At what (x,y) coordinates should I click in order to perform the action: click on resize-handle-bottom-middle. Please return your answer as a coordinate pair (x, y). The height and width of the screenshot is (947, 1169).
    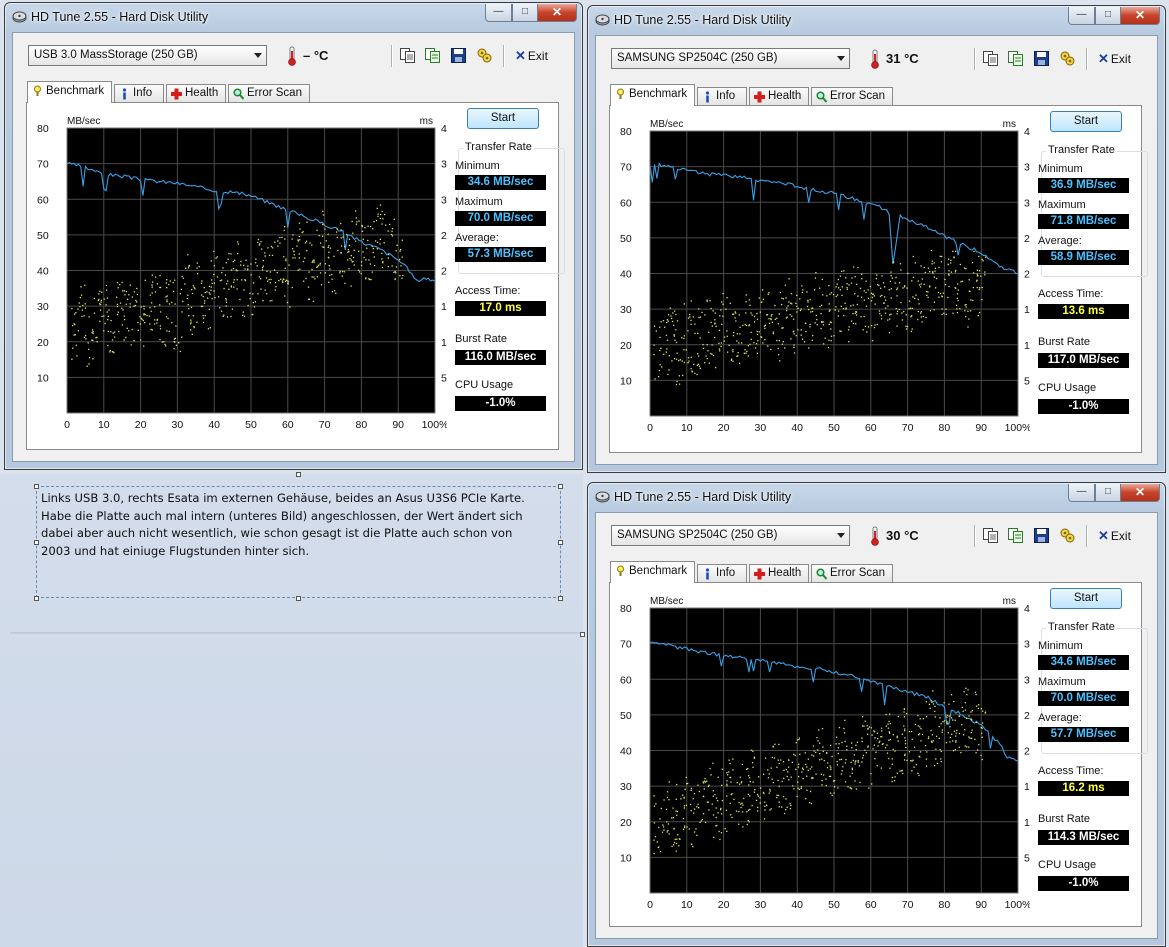
    Looking at the image, I should click on (298, 598).